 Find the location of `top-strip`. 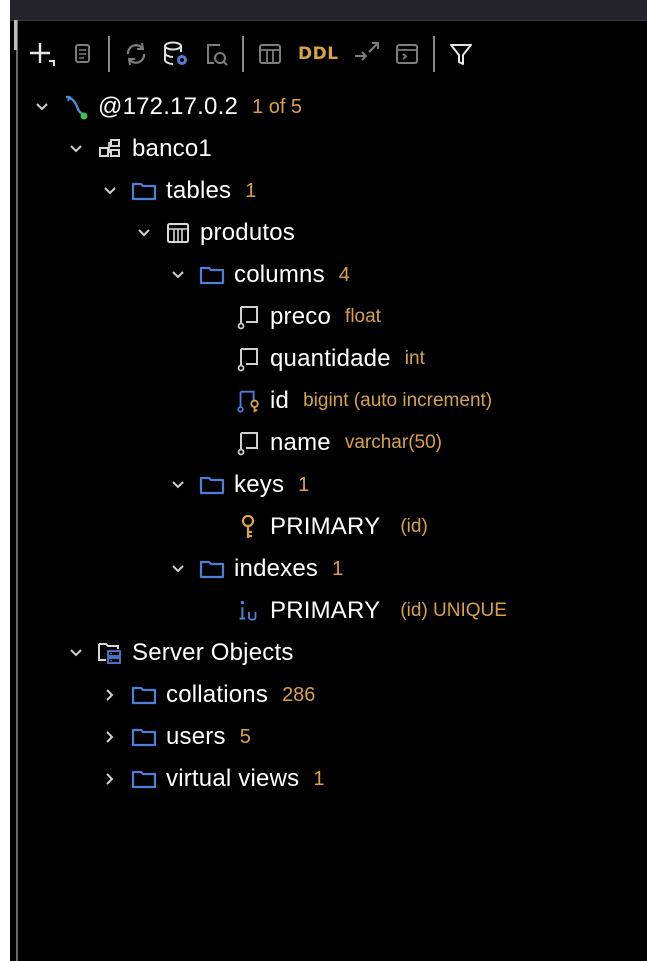

top-strip is located at coordinates (328, 10).